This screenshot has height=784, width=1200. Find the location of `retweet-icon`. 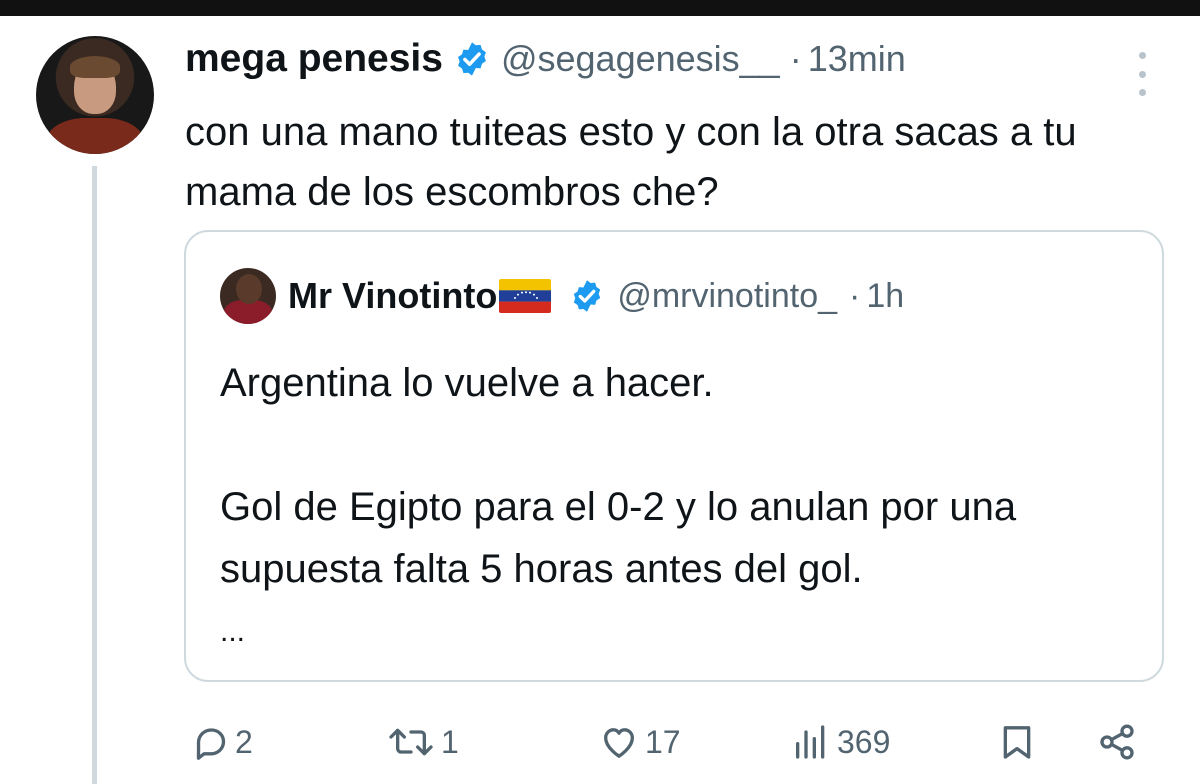

retweet-icon is located at coordinates (411, 742).